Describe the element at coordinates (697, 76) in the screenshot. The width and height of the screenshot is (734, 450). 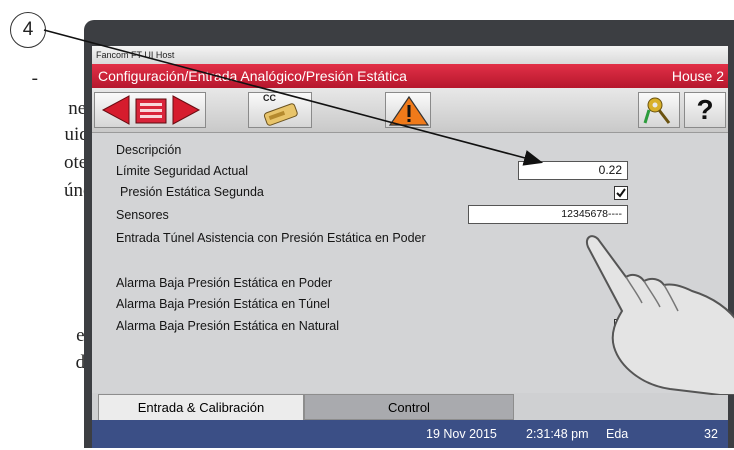
I see `house-label: House 2` at that location.